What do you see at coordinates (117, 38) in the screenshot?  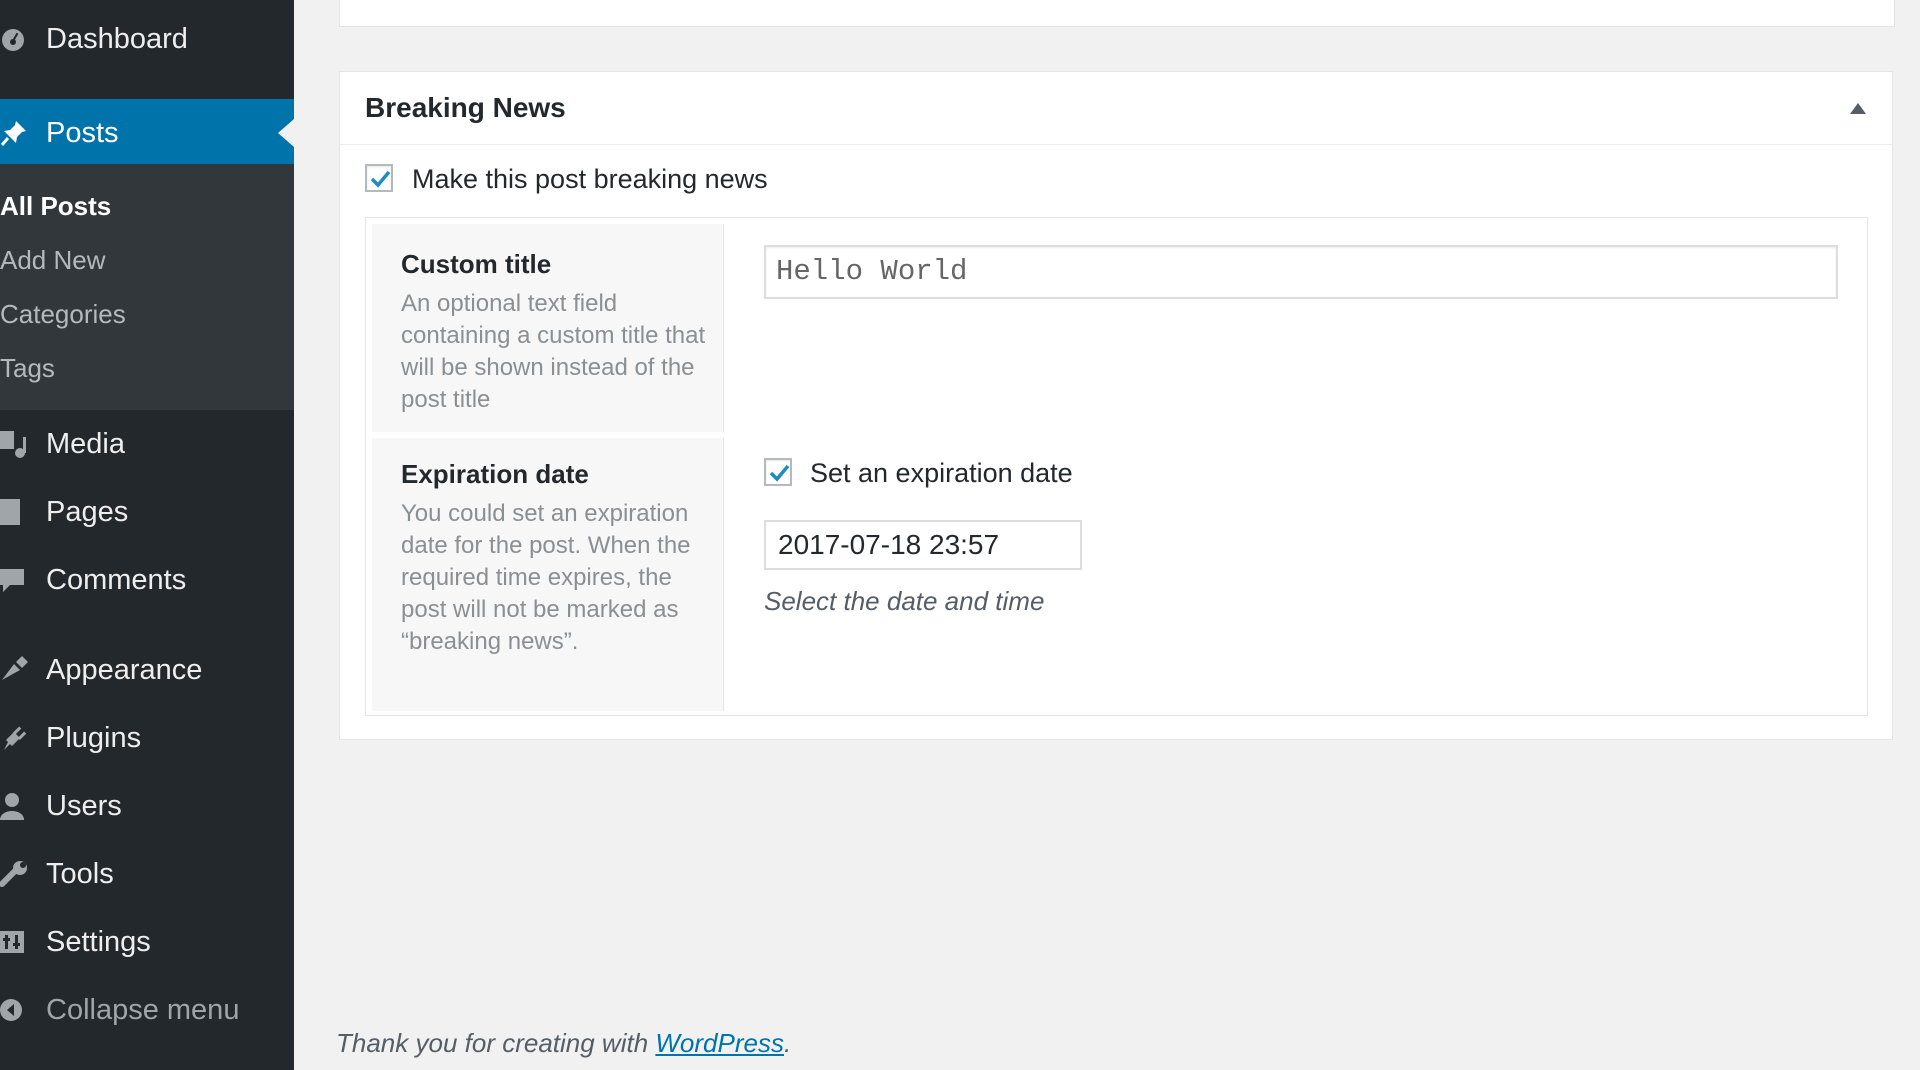 I see `menu-dashboard-label: Dashboard` at bounding box center [117, 38].